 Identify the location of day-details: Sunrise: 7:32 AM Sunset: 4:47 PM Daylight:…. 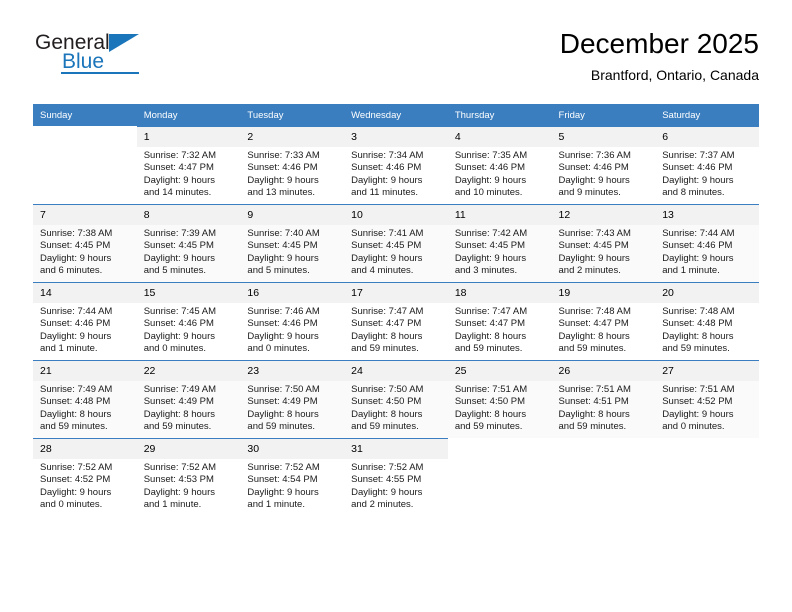
(189, 173).